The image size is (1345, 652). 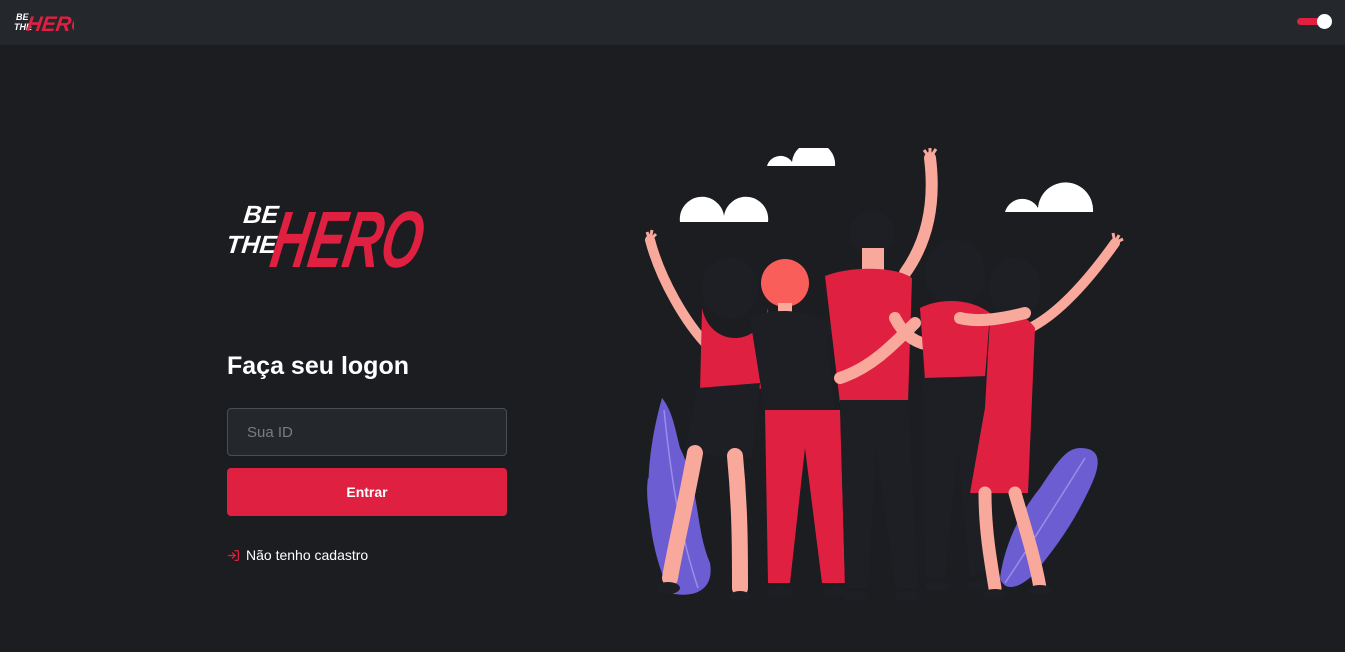 I want to click on top-logo: BE THE HERO, so click(x=44, y=22).